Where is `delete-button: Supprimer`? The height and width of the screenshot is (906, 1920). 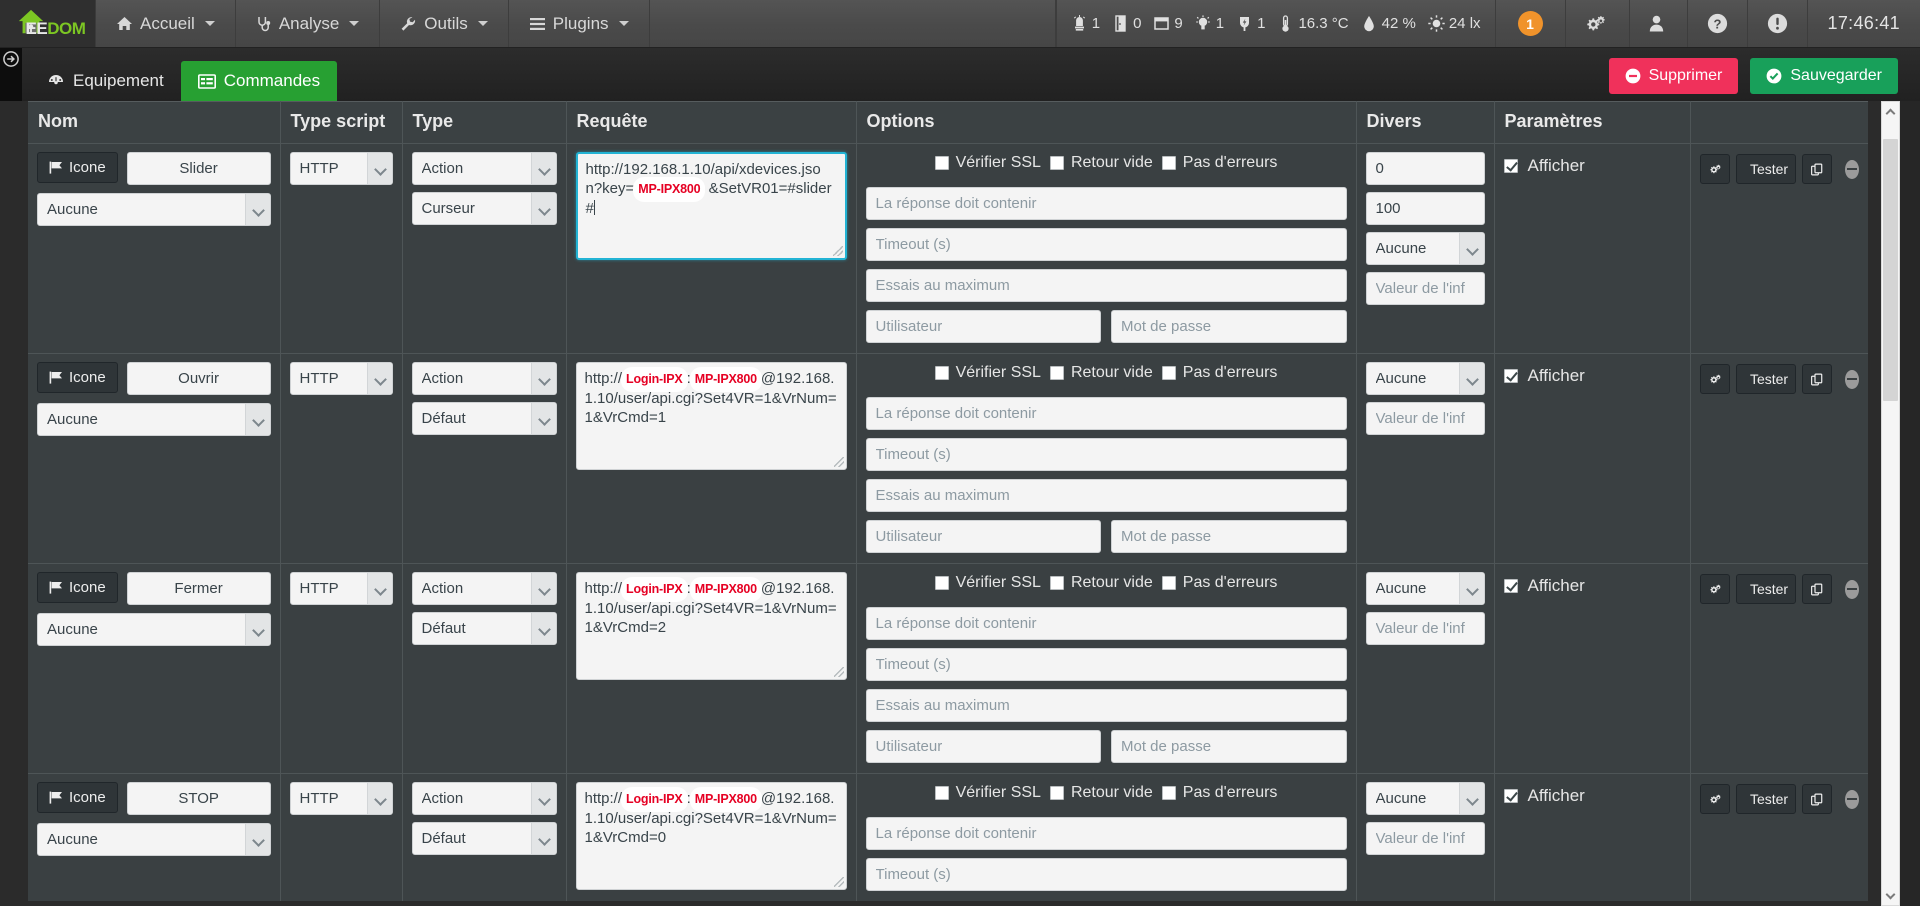 delete-button: Supprimer is located at coordinates (1673, 76).